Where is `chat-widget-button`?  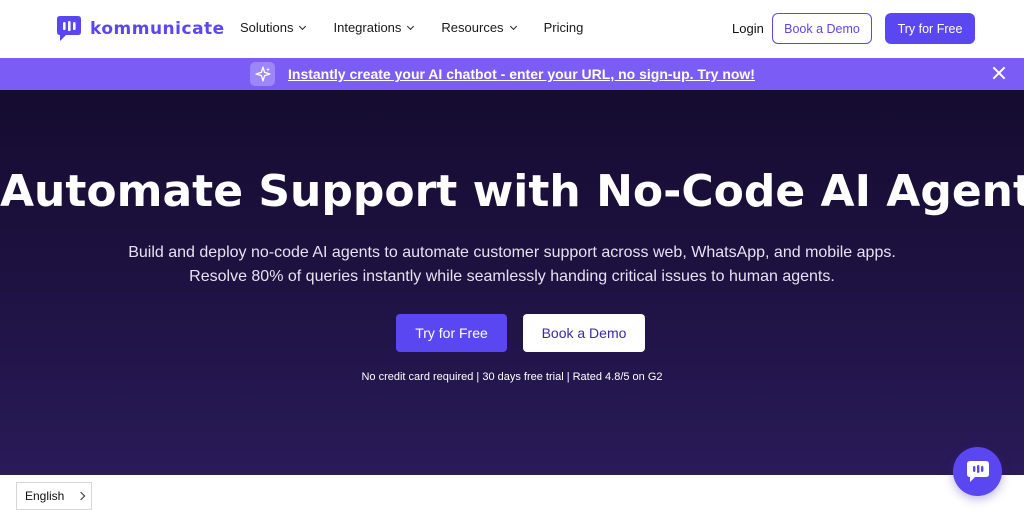 chat-widget-button is located at coordinates (977, 471).